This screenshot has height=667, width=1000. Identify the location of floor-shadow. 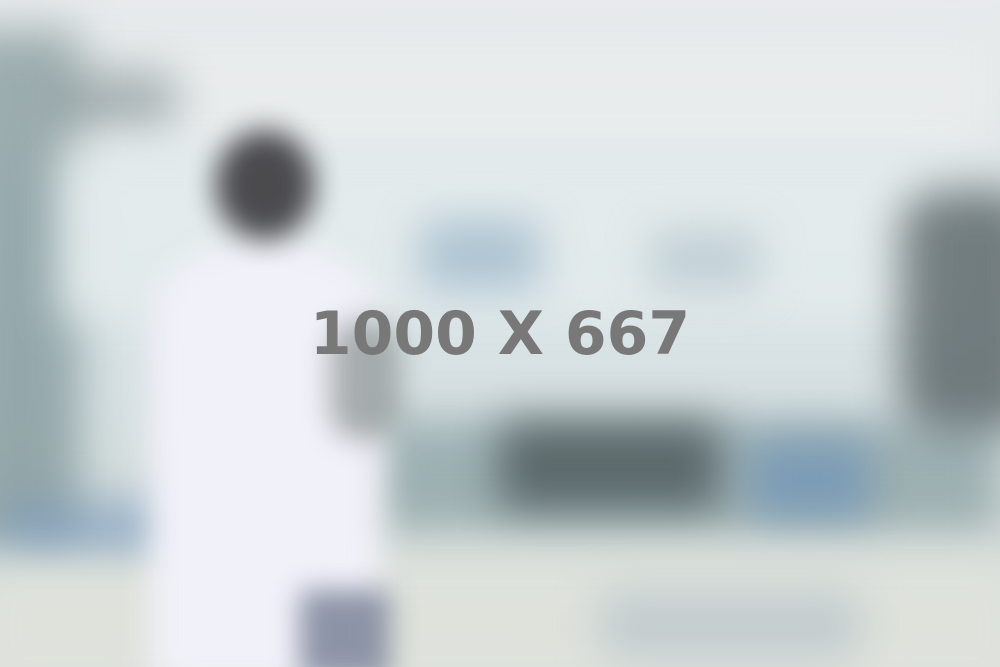
(730, 625).